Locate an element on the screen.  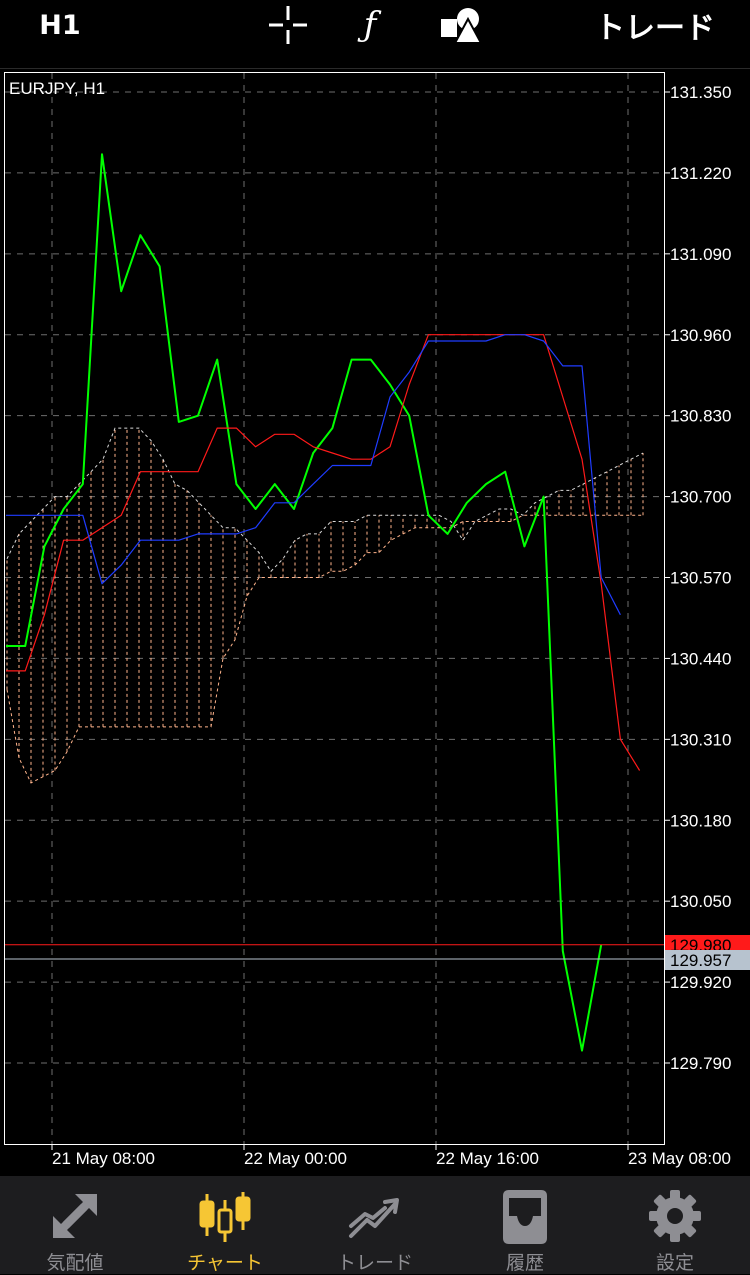
timeframe-button: H1 is located at coordinates (60, 25).